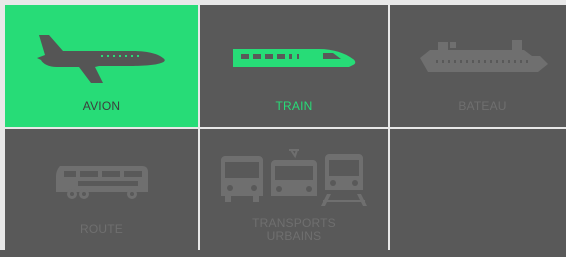  Describe the element at coordinates (294, 178) in the screenshot. I see `urban-transport-icon` at that location.